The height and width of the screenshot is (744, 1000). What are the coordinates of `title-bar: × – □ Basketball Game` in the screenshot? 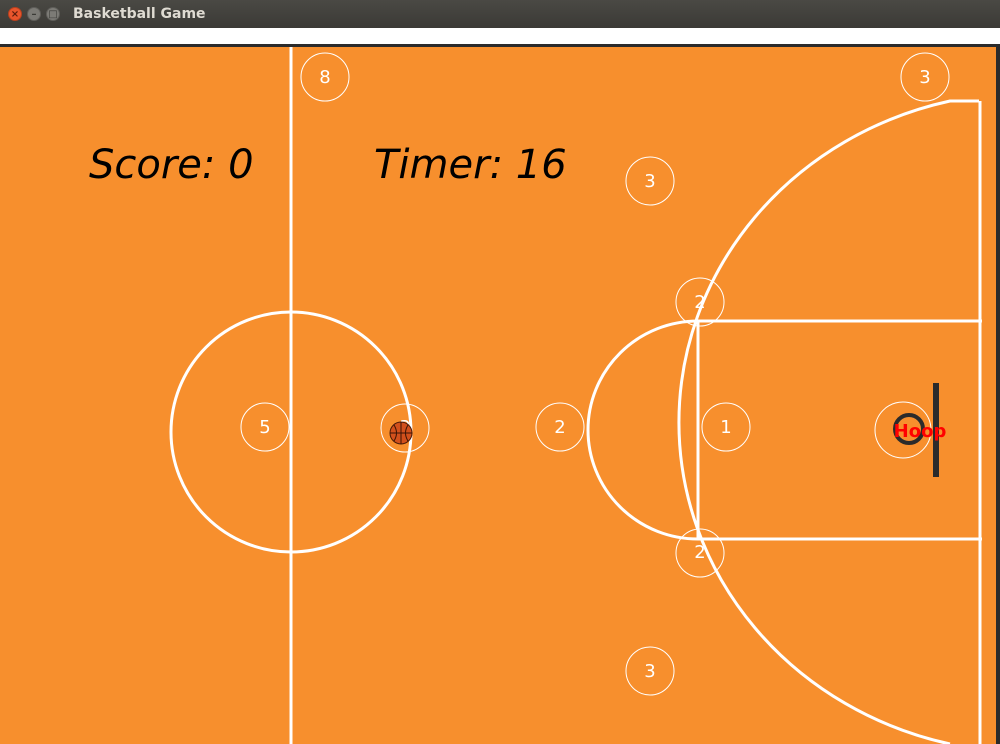 It's located at (500, 14).